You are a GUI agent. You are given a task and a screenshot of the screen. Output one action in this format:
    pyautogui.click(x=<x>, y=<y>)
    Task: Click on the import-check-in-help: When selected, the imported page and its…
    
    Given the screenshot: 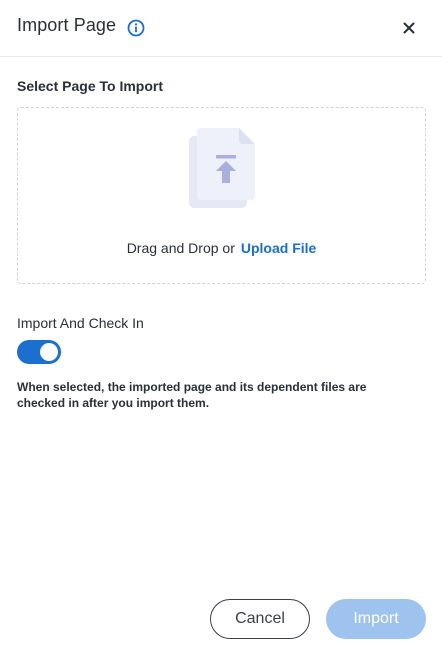 What is the action you would take?
    pyautogui.click(x=192, y=395)
    